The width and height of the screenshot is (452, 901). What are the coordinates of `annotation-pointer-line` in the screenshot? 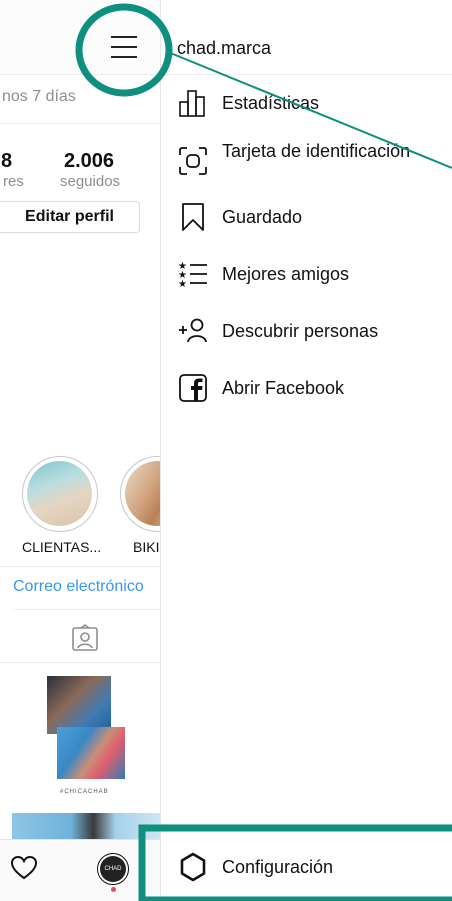 It's located at (309, 110).